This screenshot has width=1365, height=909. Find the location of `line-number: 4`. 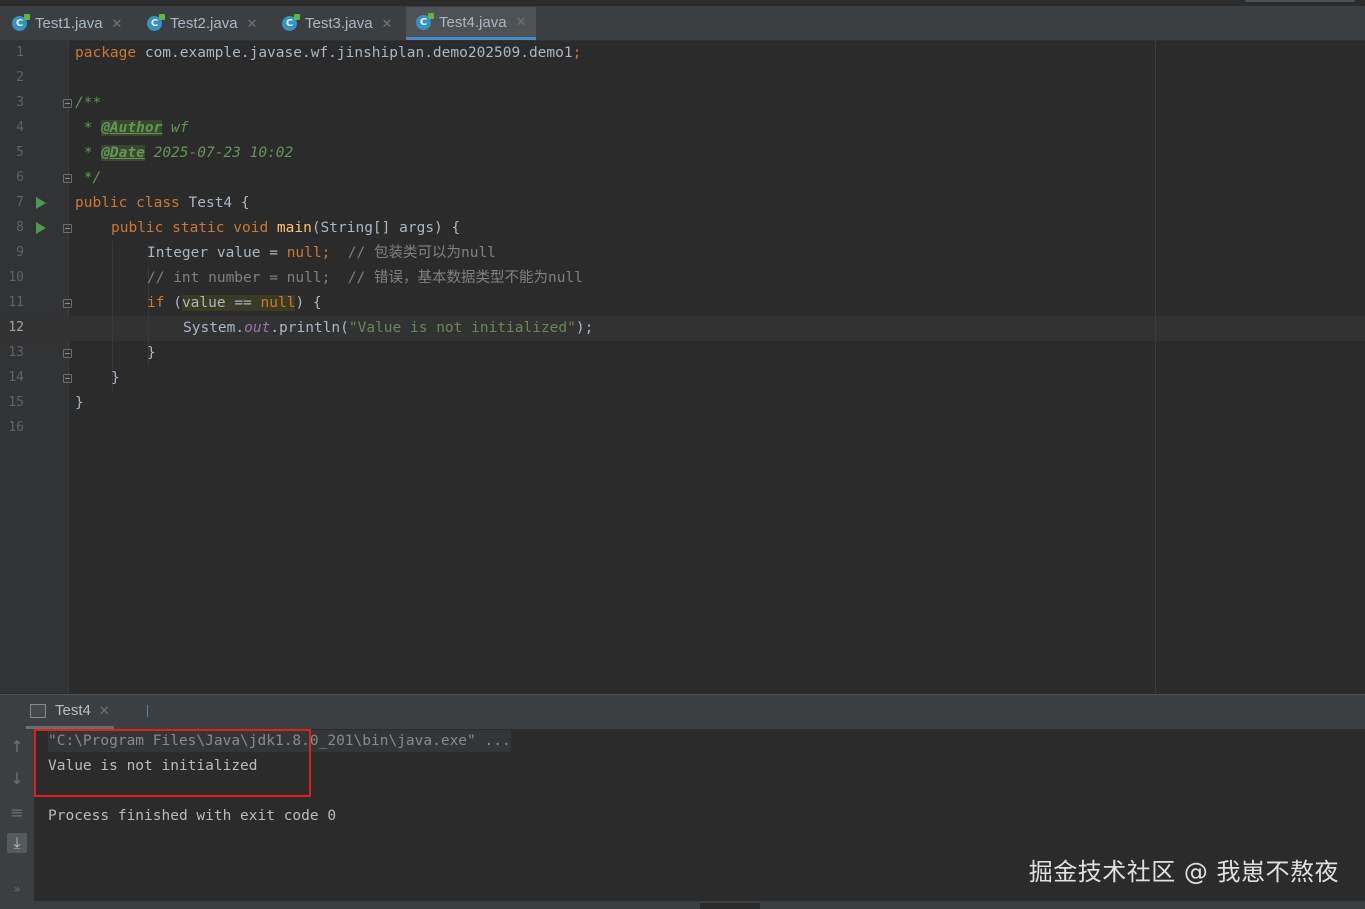

line-number: 4 is located at coordinates (20, 127).